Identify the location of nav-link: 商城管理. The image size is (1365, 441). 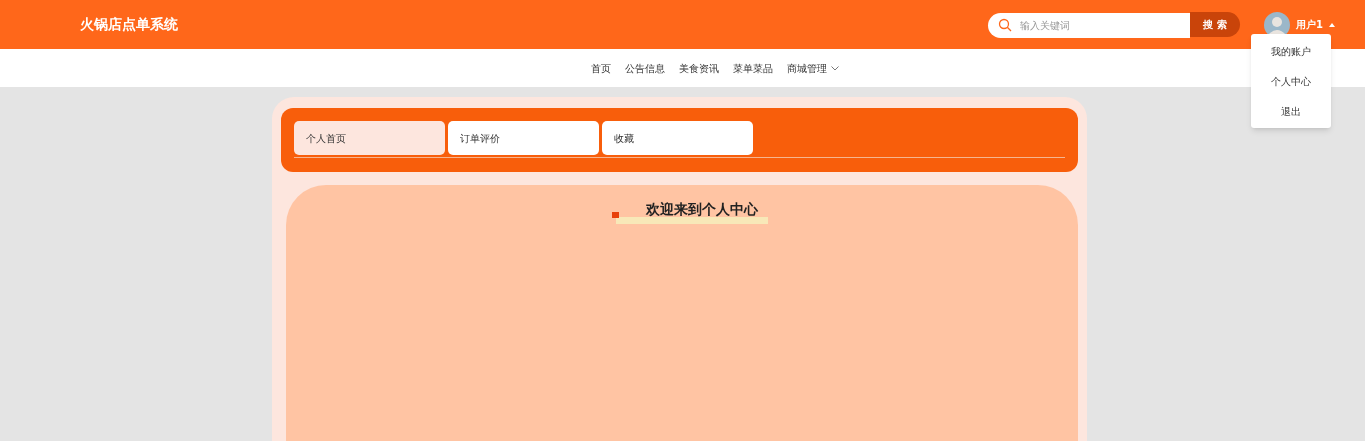
(813, 68).